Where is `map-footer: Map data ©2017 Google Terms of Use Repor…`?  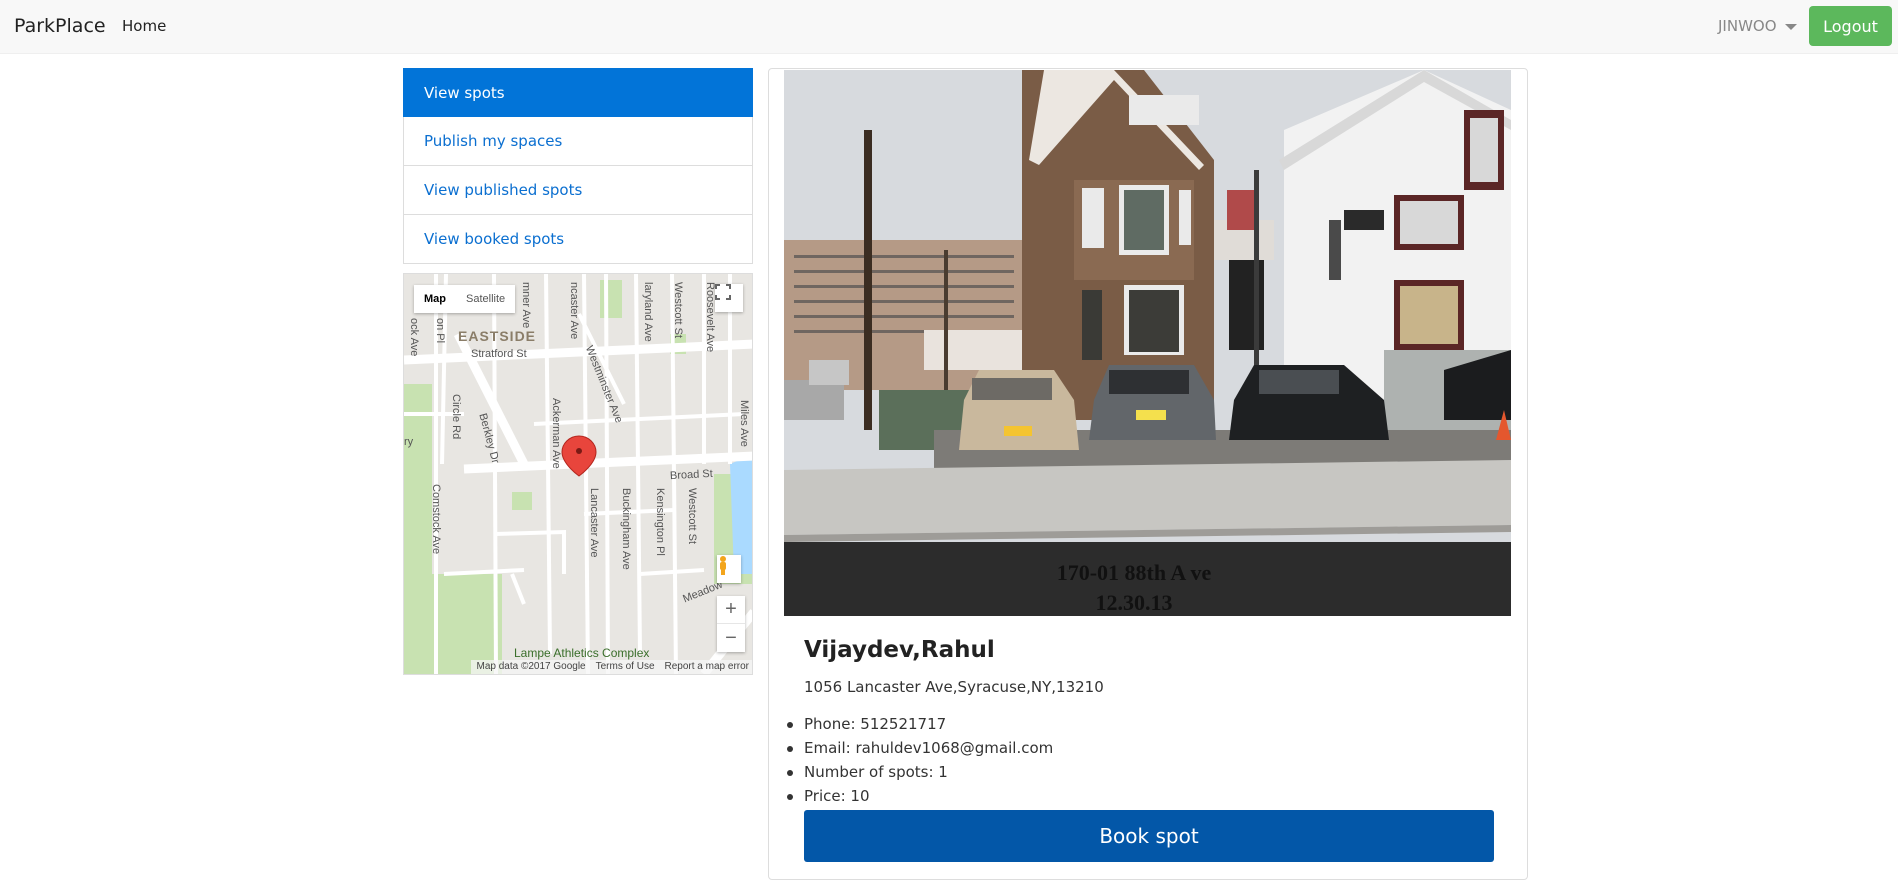
map-footer: Map data ©2017 Google Terms of Use Repor… is located at coordinates (578, 667).